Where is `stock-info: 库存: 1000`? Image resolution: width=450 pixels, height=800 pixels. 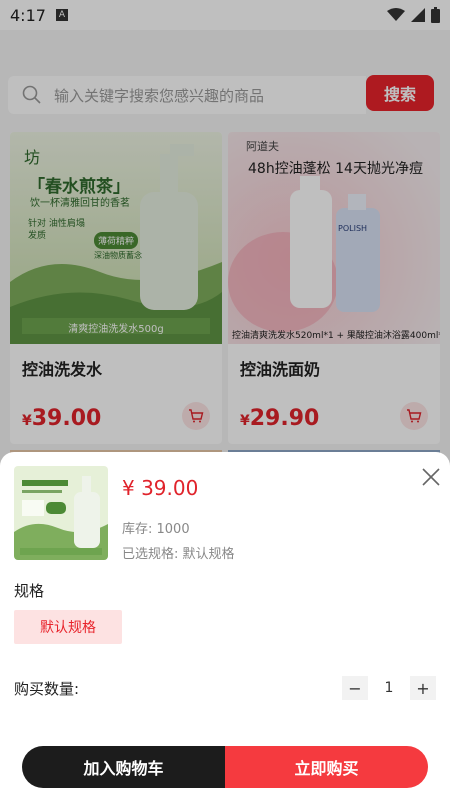
stock-info: 库存: 1000 is located at coordinates (156, 527).